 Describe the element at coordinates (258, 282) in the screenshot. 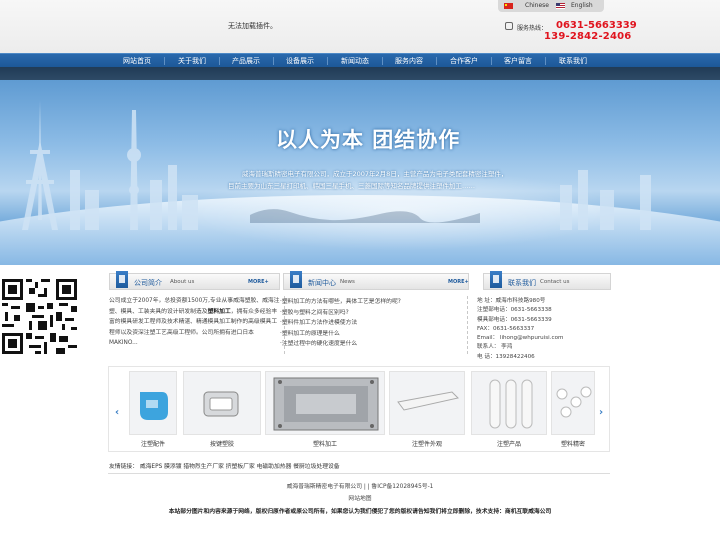

I see `about-more-link: MORE+` at that location.